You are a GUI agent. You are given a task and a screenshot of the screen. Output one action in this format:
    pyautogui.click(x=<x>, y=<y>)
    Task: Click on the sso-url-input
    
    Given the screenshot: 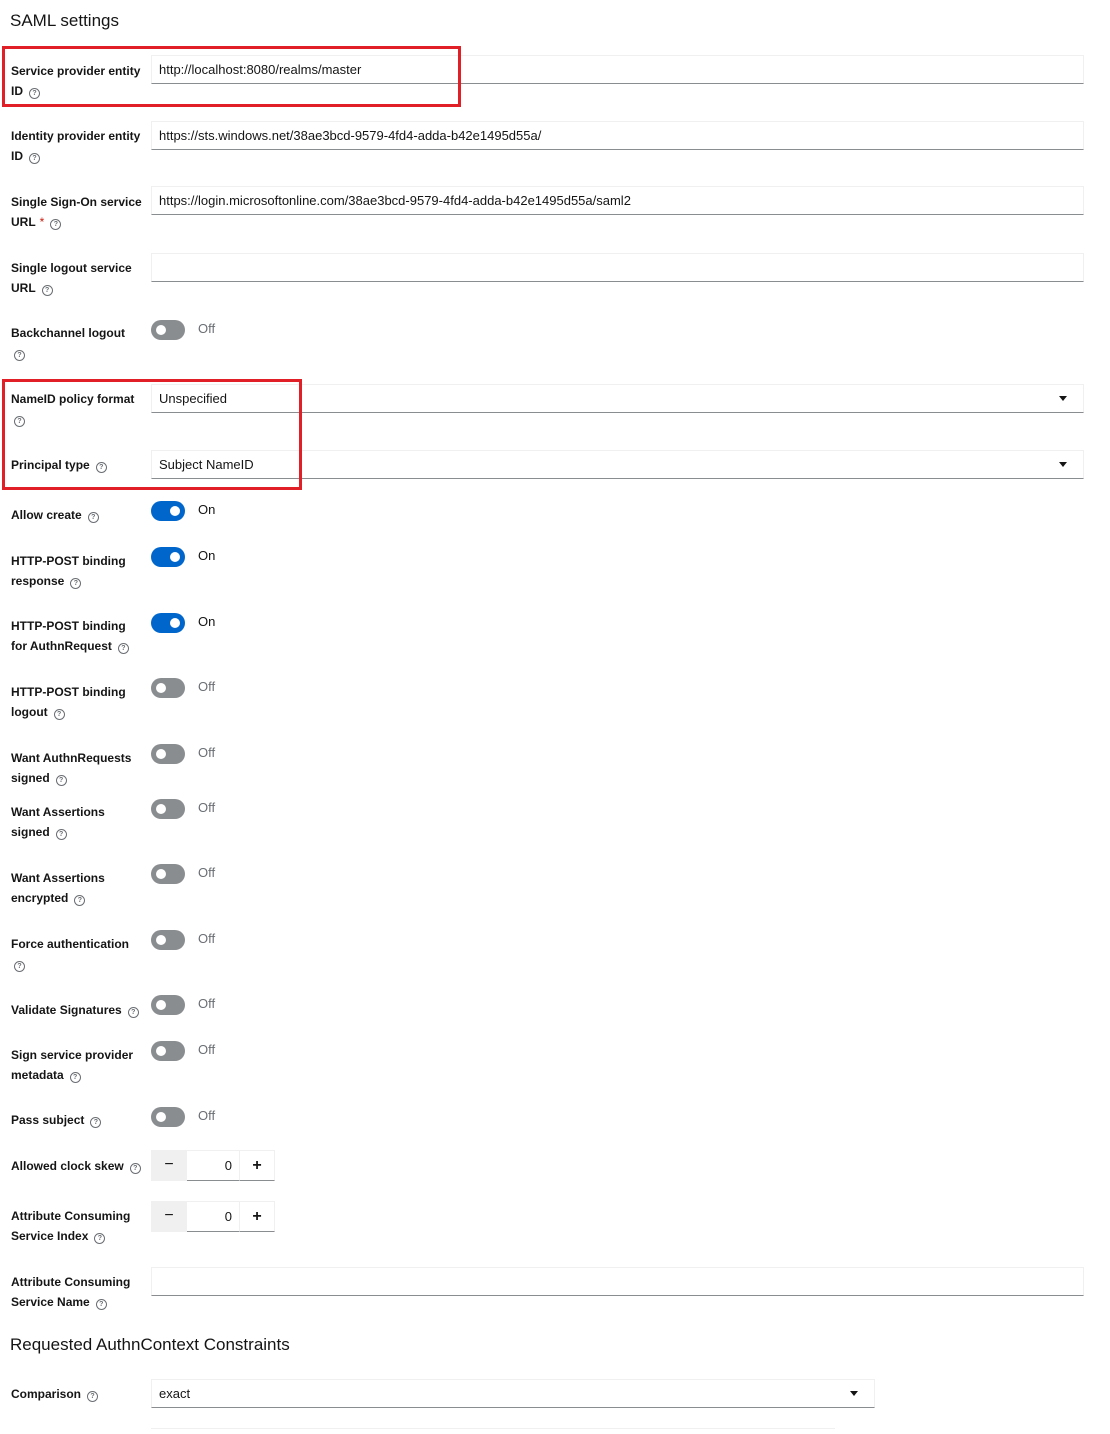 What is the action you would take?
    pyautogui.click(x=617, y=200)
    